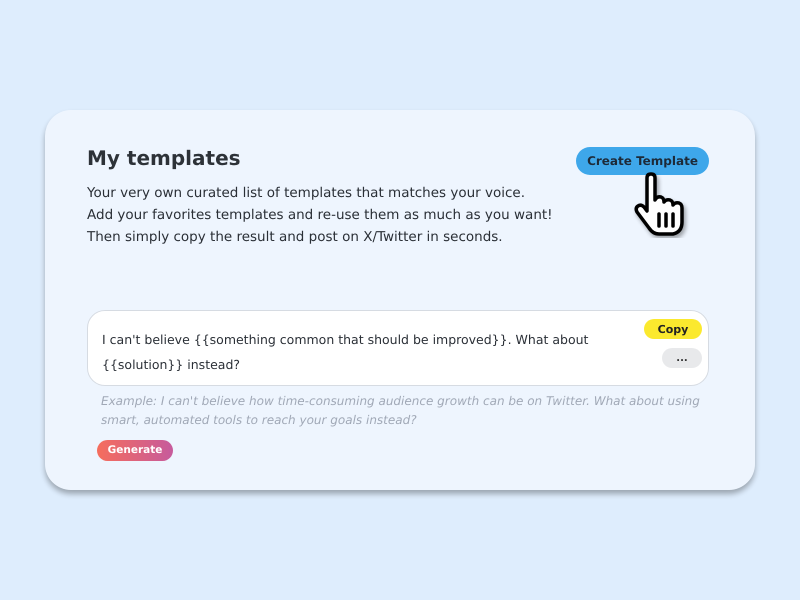 Image resolution: width=800 pixels, height=600 pixels. Describe the element at coordinates (295, 237) in the screenshot. I see `description-line: Then simply copy the result and post on X/Twitter in seconds.` at that location.